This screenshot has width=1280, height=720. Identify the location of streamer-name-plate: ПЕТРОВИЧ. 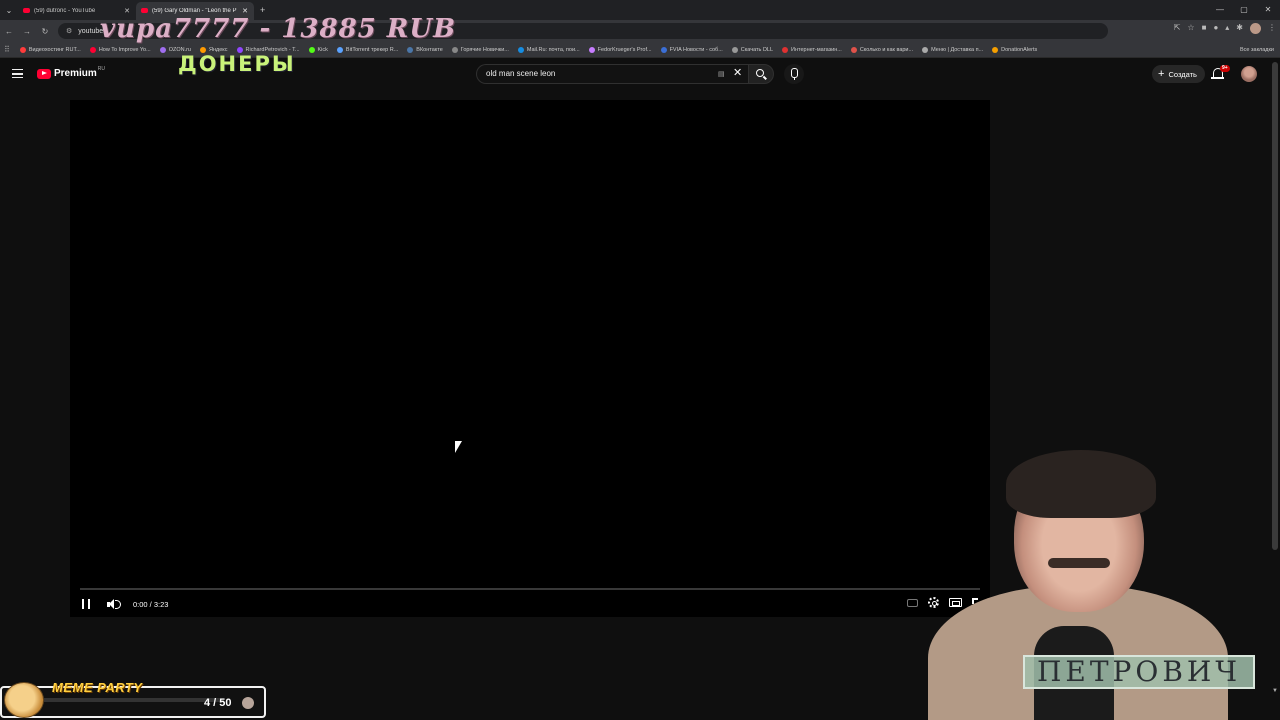
(1139, 672).